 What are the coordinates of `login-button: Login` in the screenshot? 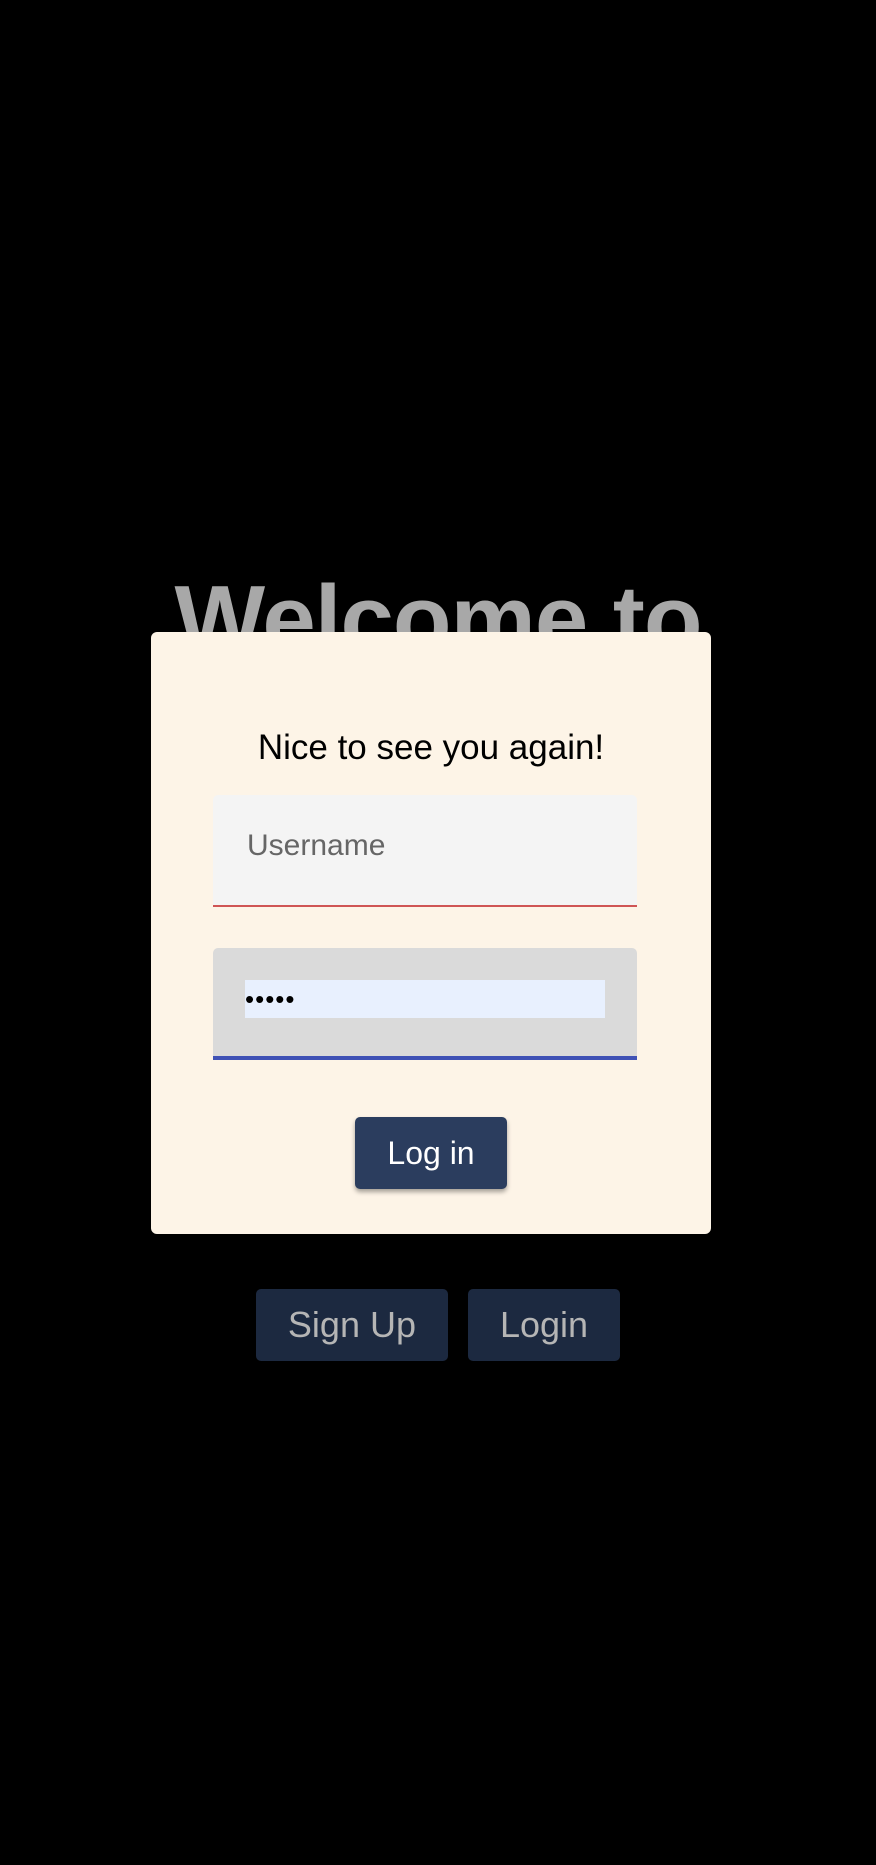 It's located at (544, 1325).